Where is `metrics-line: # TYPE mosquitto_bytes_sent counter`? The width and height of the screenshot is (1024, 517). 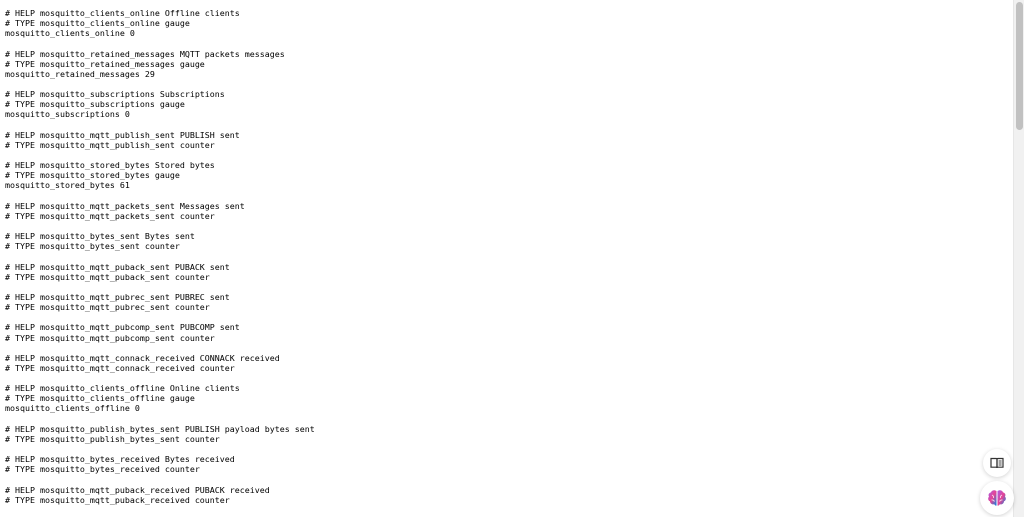
metrics-line: # TYPE mosquitto_bytes_sent counter is located at coordinates (92, 246).